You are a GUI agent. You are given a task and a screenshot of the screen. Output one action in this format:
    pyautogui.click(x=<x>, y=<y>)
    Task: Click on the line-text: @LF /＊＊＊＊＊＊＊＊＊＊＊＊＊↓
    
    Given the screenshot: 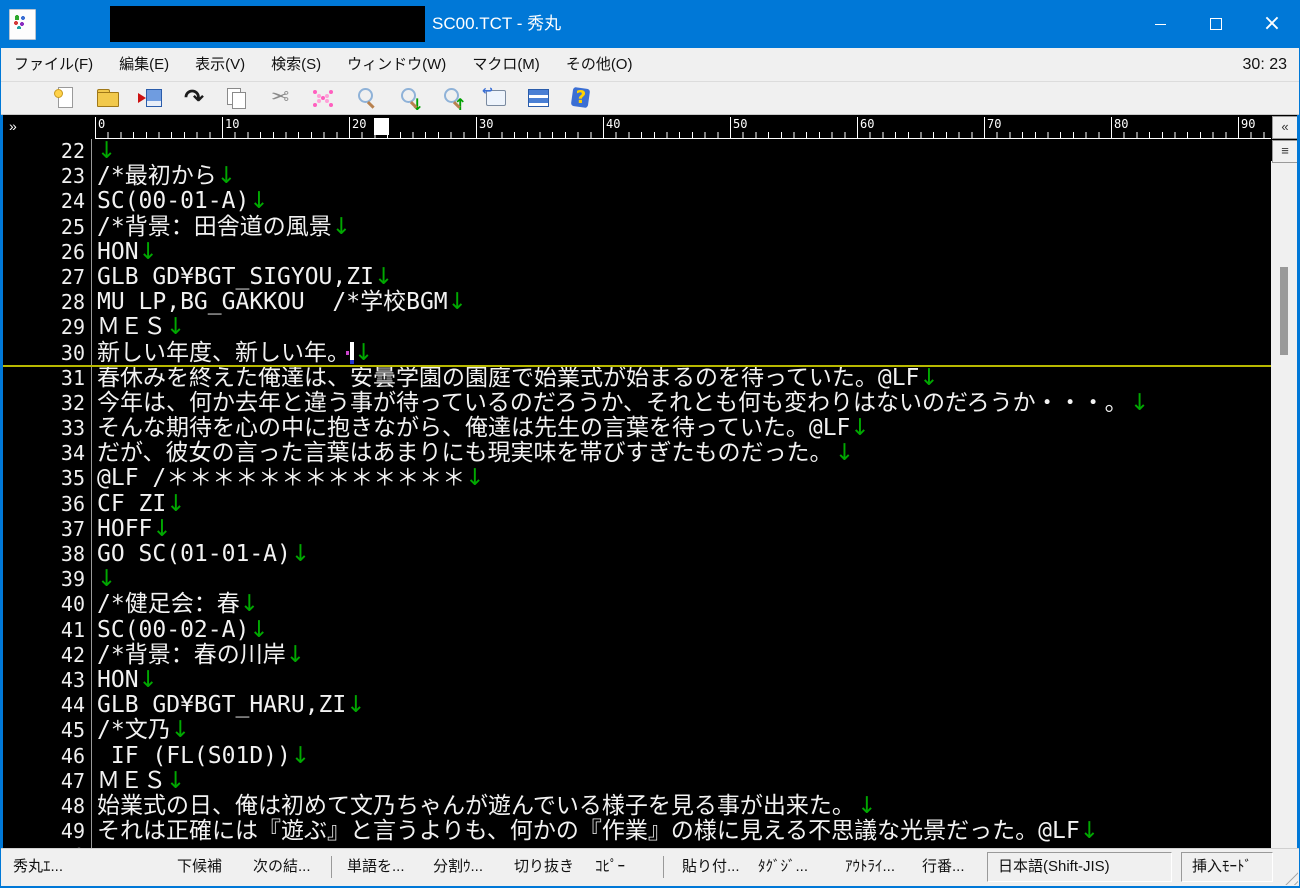 What is the action you would take?
    pyautogui.click(x=288, y=478)
    